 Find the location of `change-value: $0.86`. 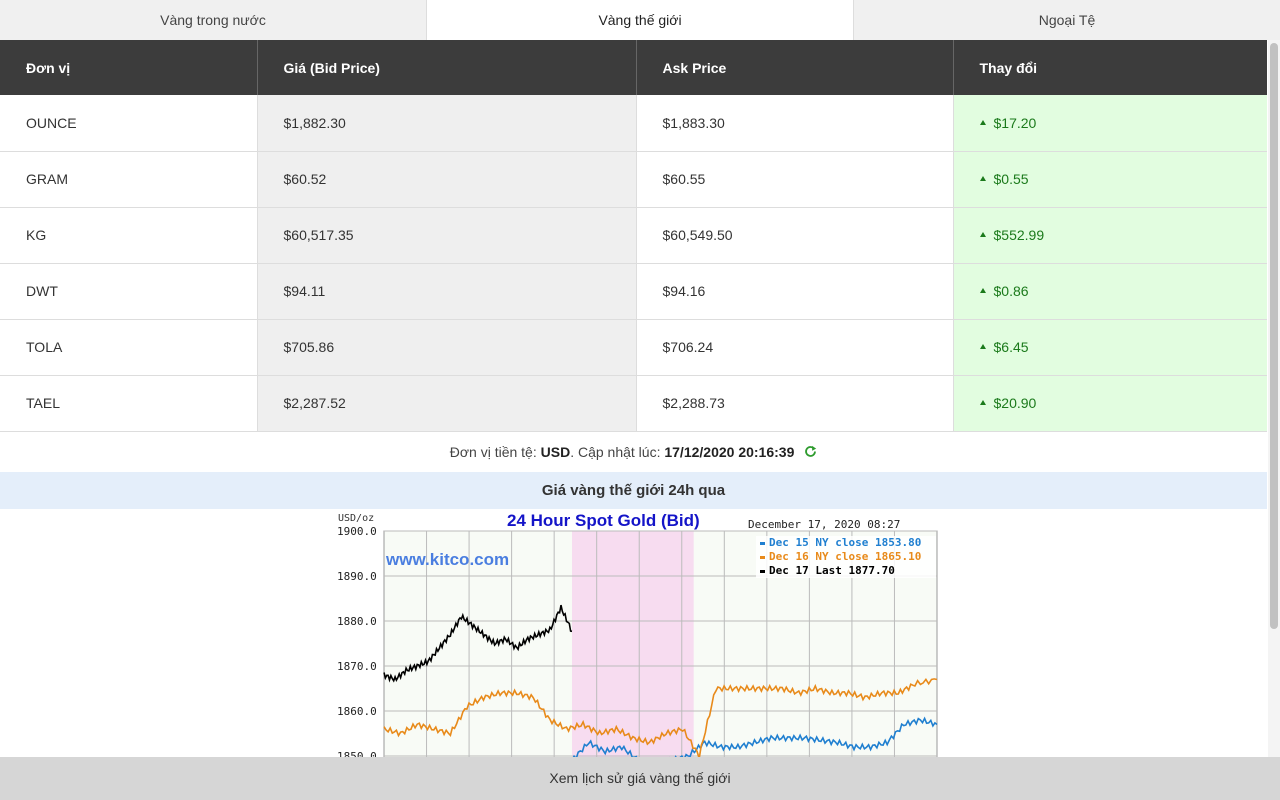

change-value: $0.86 is located at coordinates (1011, 291).